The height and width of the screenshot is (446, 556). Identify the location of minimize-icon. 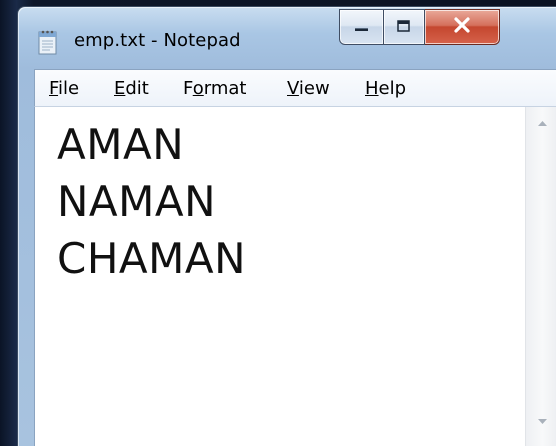
(362, 27).